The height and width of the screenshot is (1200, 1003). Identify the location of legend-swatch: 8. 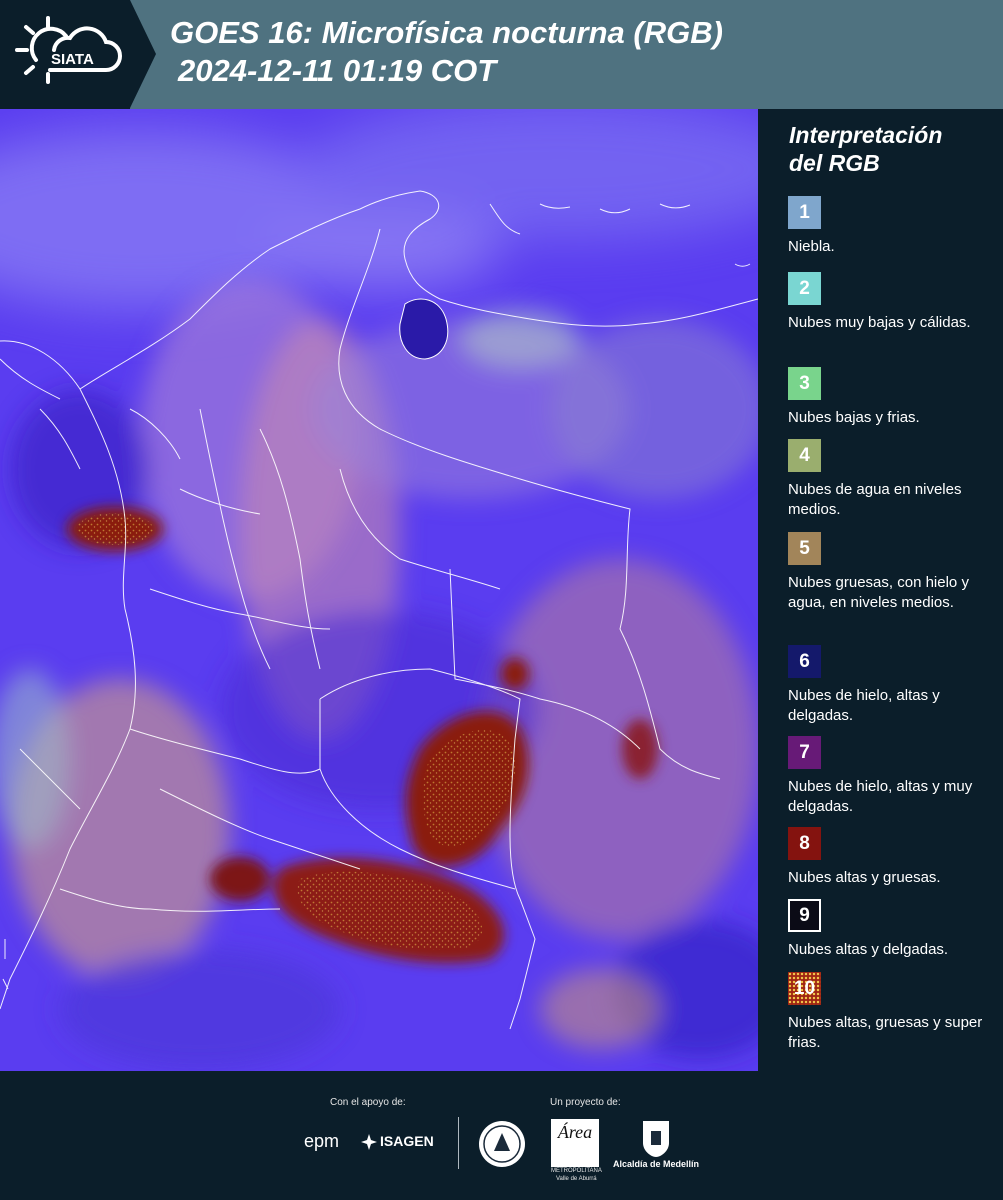
(804, 843).